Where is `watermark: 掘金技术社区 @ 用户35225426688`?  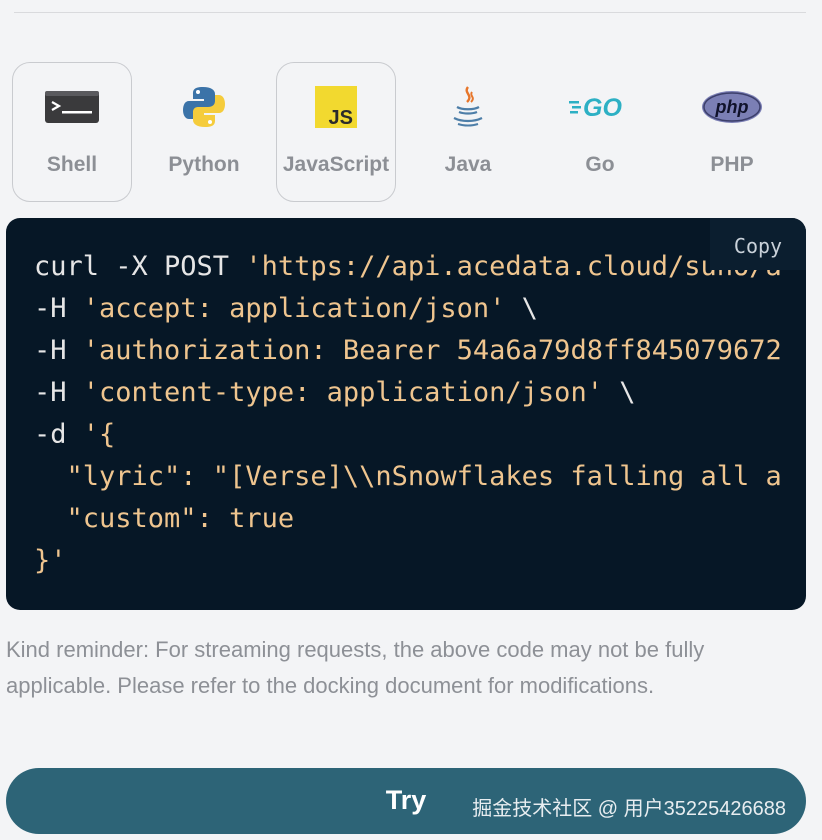
watermark: 掘金技术社区 @ 用户35225426688 is located at coordinates (629, 809).